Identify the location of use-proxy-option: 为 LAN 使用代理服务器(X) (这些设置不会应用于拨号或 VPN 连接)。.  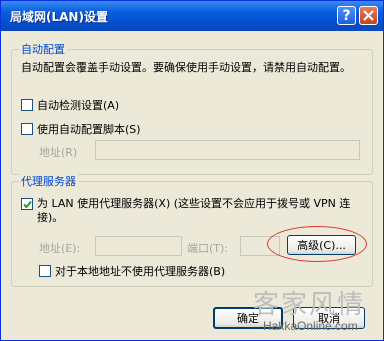
(188, 211).